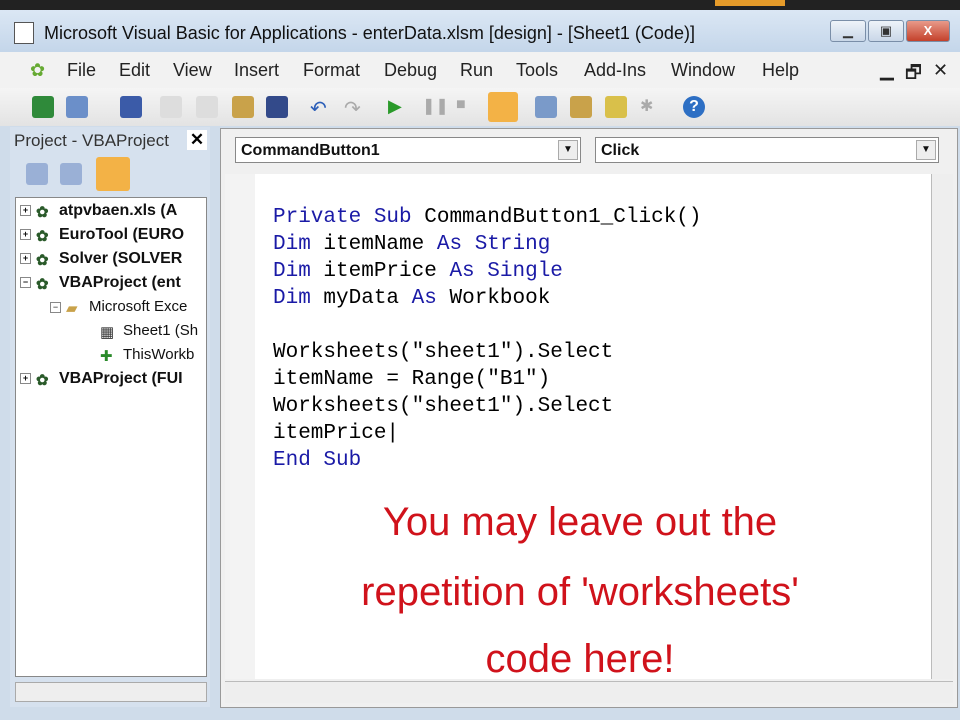 The width and height of the screenshot is (960, 720). What do you see at coordinates (171, 107) in the screenshot?
I see `cut-icon` at bounding box center [171, 107].